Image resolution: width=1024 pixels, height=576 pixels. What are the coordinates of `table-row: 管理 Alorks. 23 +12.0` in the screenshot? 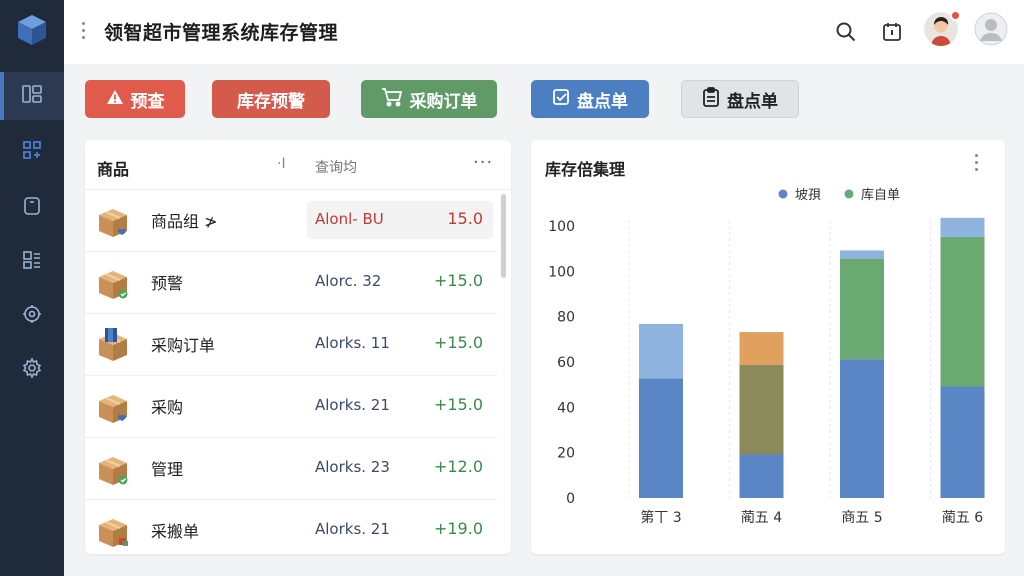 It's located at (291, 469).